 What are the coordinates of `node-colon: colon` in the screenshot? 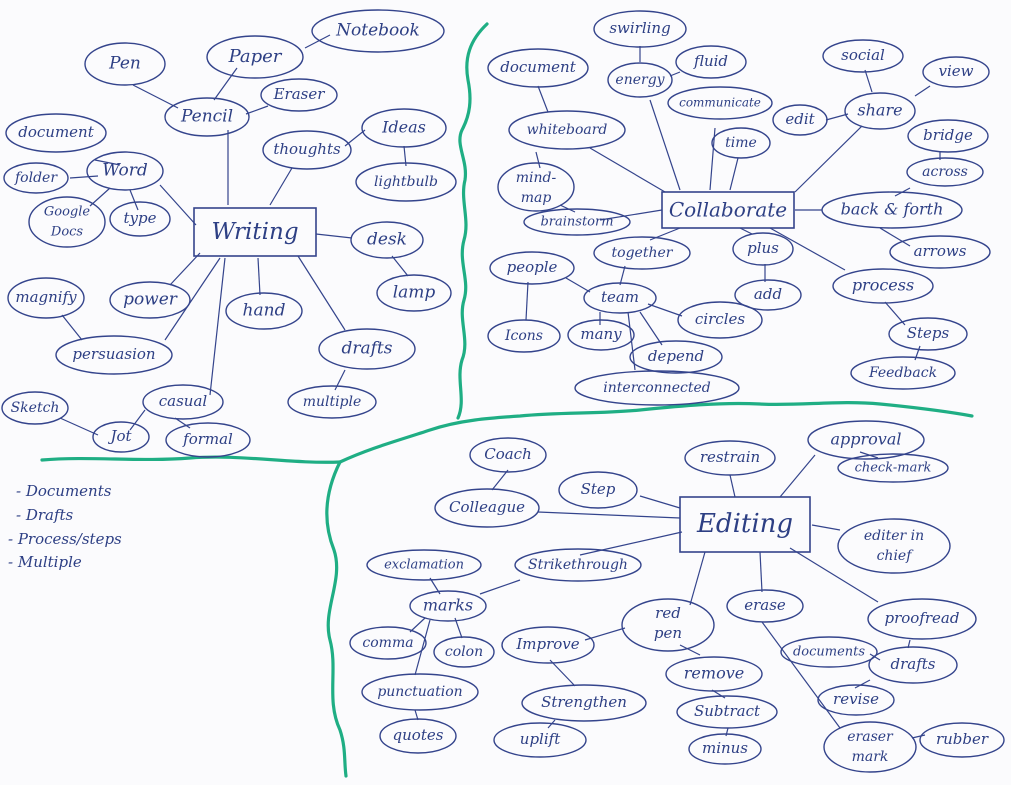 It's located at (464, 652).